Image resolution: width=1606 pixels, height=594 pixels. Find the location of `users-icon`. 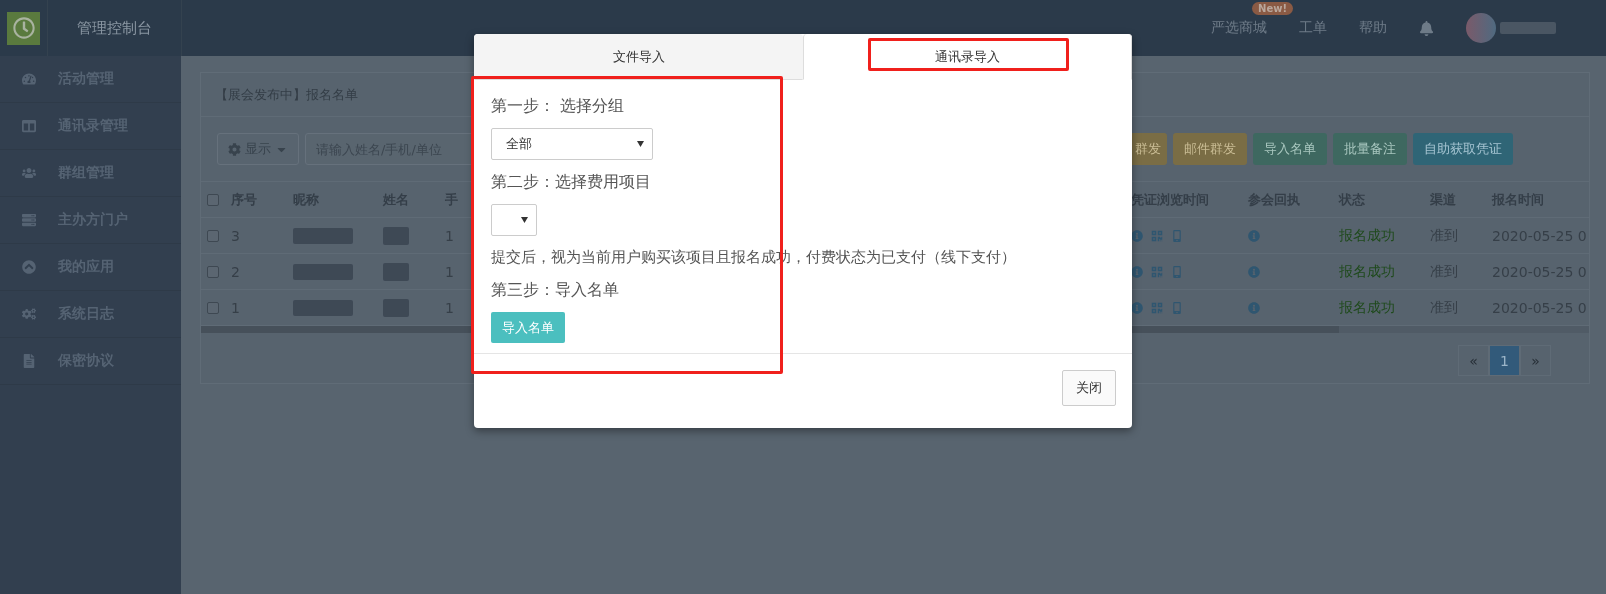

users-icon is located at coordinates (29, 173).